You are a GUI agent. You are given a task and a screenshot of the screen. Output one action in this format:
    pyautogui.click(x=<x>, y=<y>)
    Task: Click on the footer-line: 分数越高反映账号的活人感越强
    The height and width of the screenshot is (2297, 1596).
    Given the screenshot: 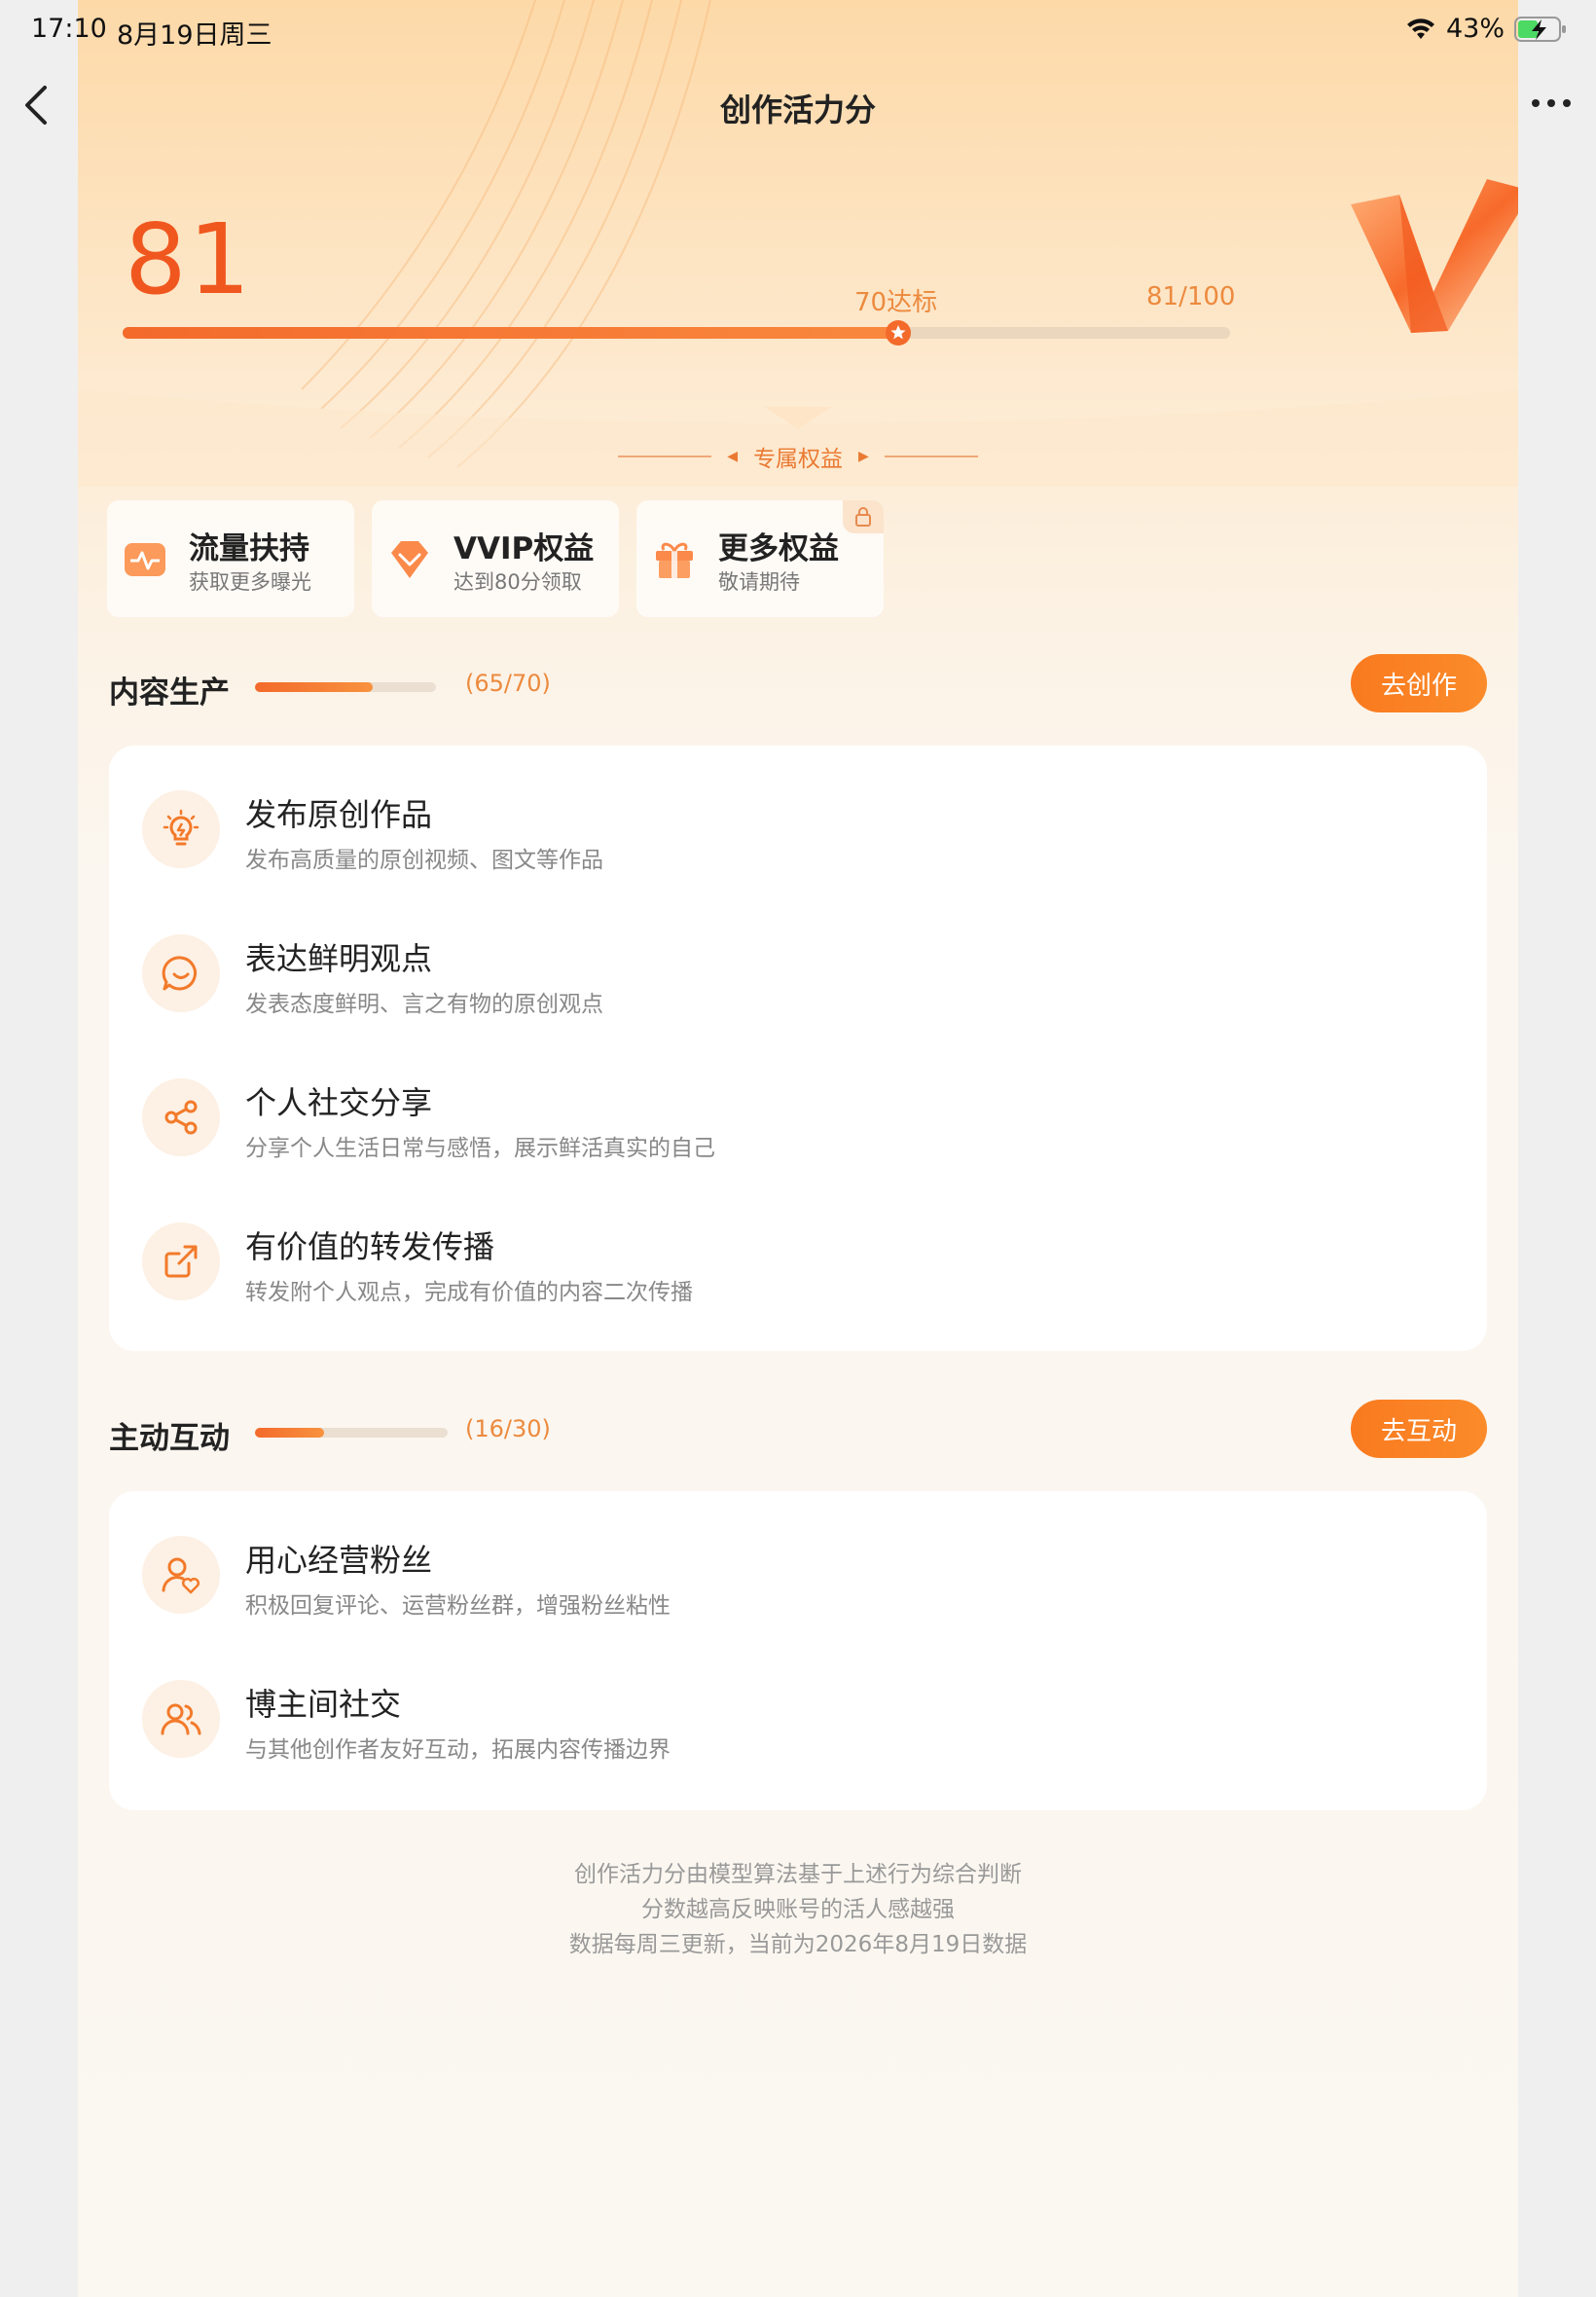 What is the action you would take?
    pyautogui.click(x=798, y=1909)
    